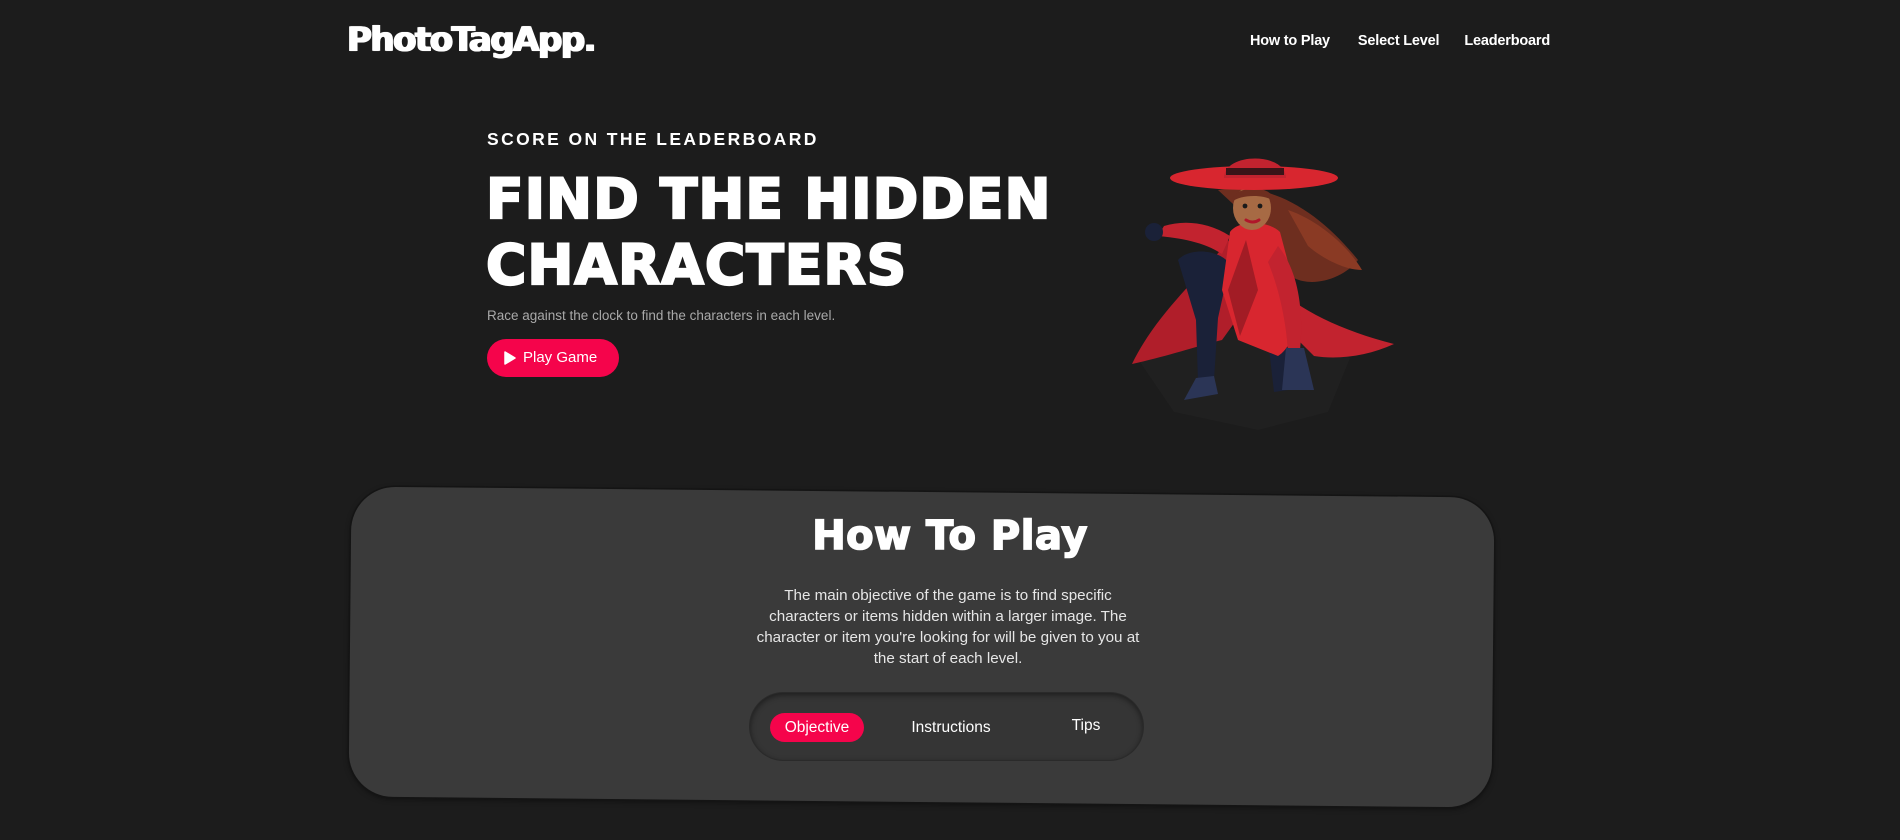 The width and height of the screenshot is (1900, 840). What do you see at coordinates (949, 536) in the screenshot?
I see `how-to-play-title: How To Play` at bounding box center [949, 536].